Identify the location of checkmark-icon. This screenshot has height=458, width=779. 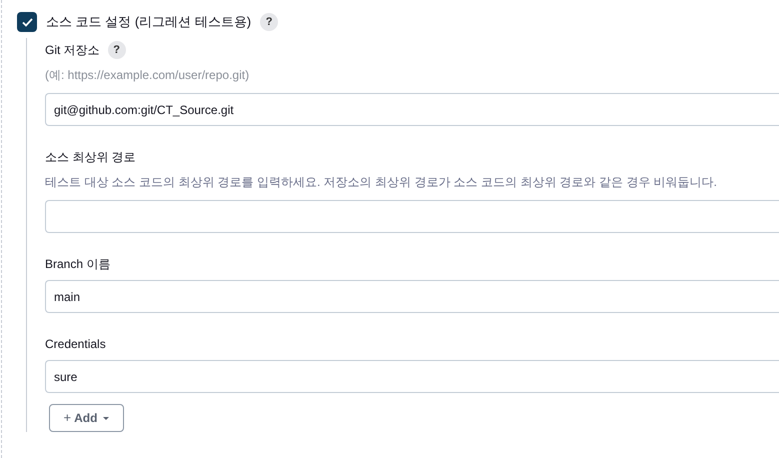
(27, 22).